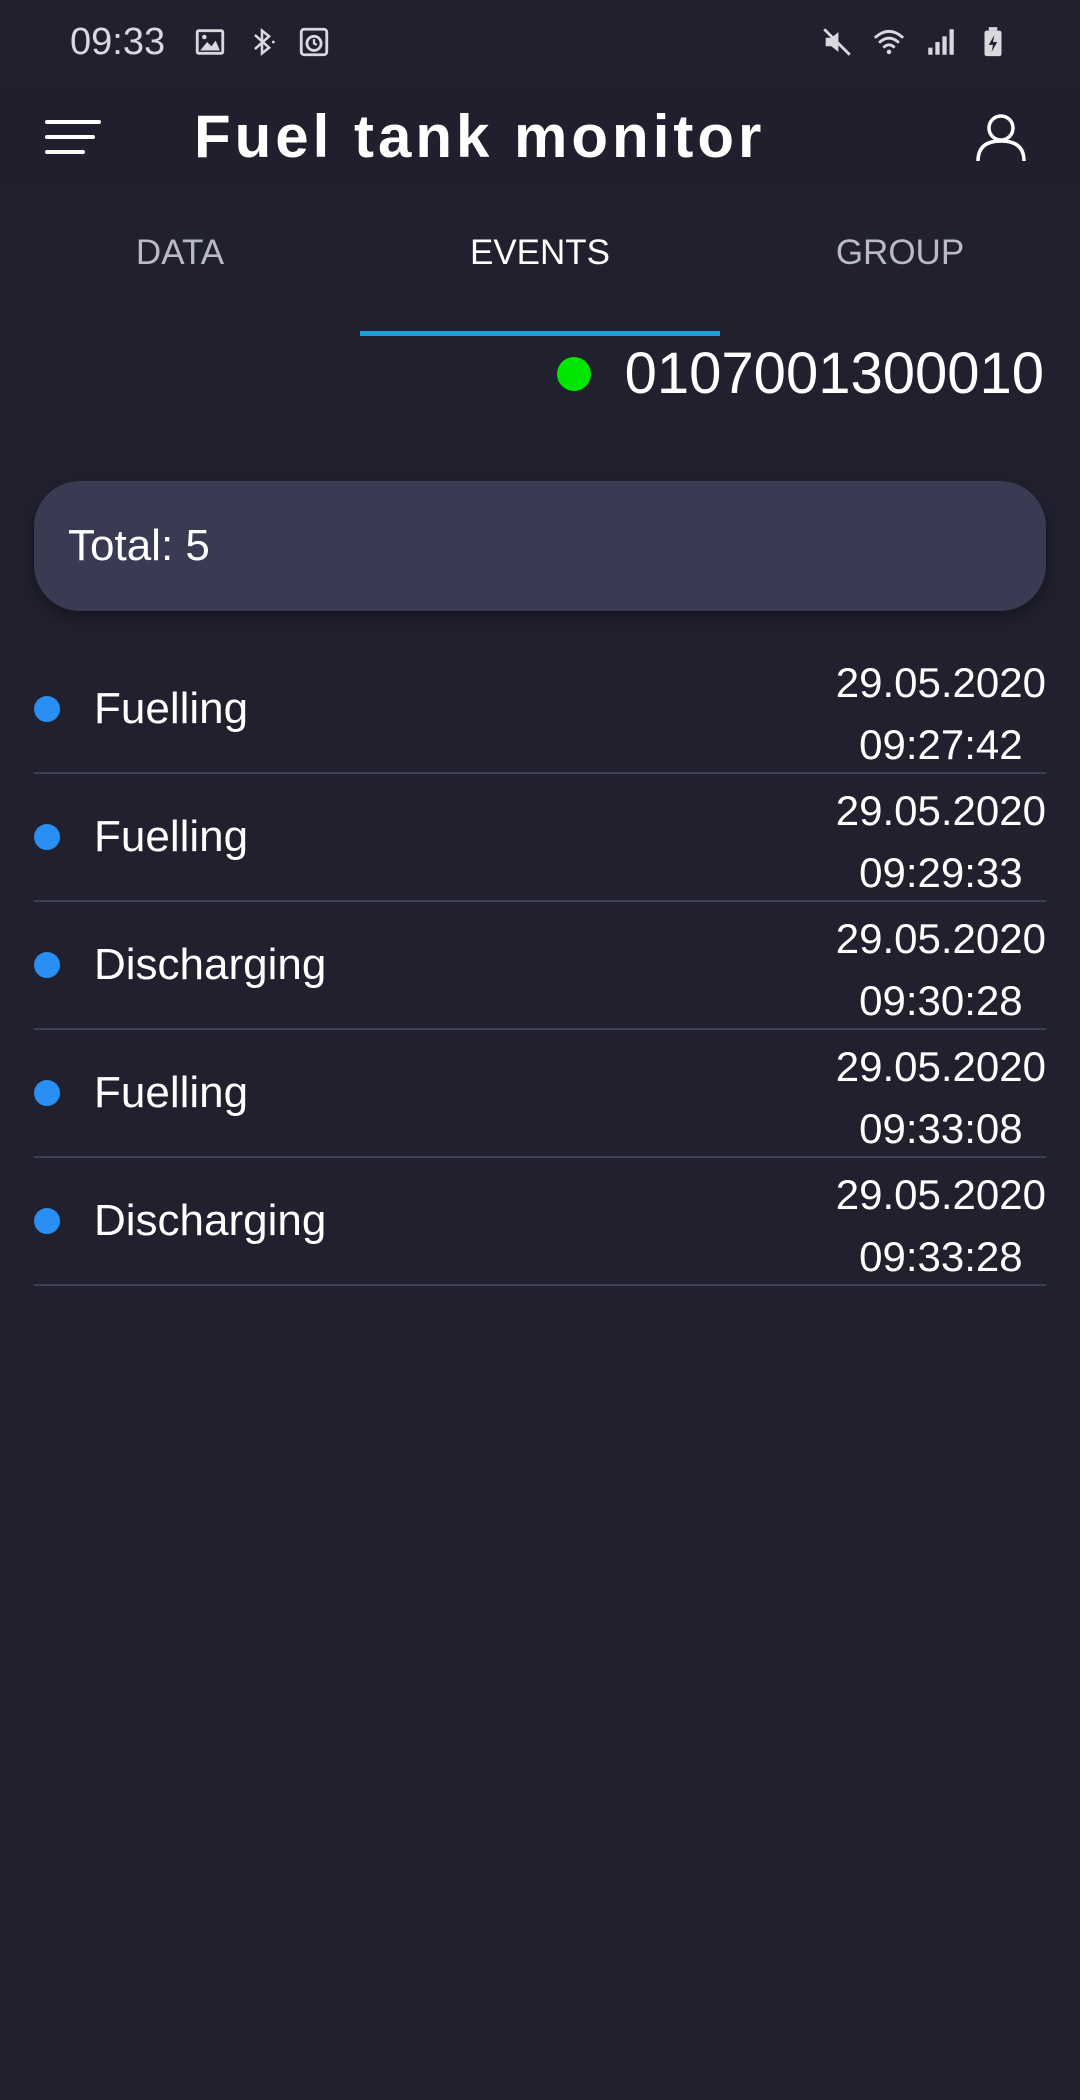 The height and width of the screenshot is (2100, 1080). Describe the element at coordinates (180, 263) in the screenshot. I see `tab-data: DATA` at that location.